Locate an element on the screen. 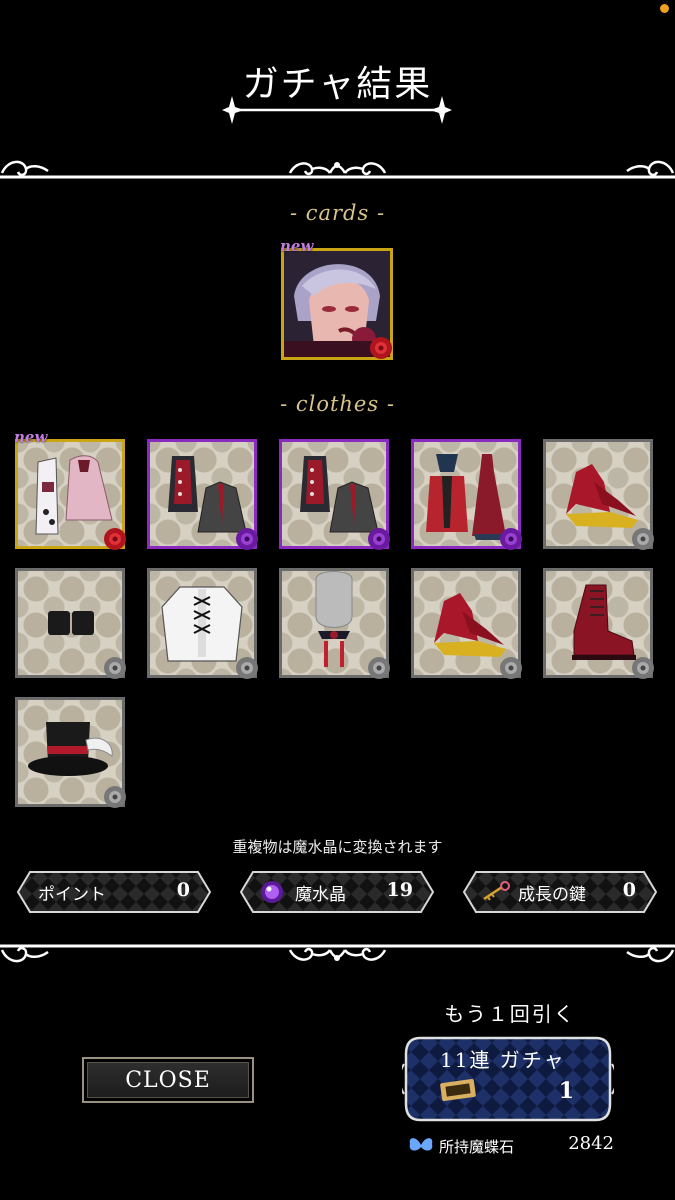 The height and width of the screenshot is (1200, 675). clothes-item-jacket-dress is located at coordinates (466, 494).